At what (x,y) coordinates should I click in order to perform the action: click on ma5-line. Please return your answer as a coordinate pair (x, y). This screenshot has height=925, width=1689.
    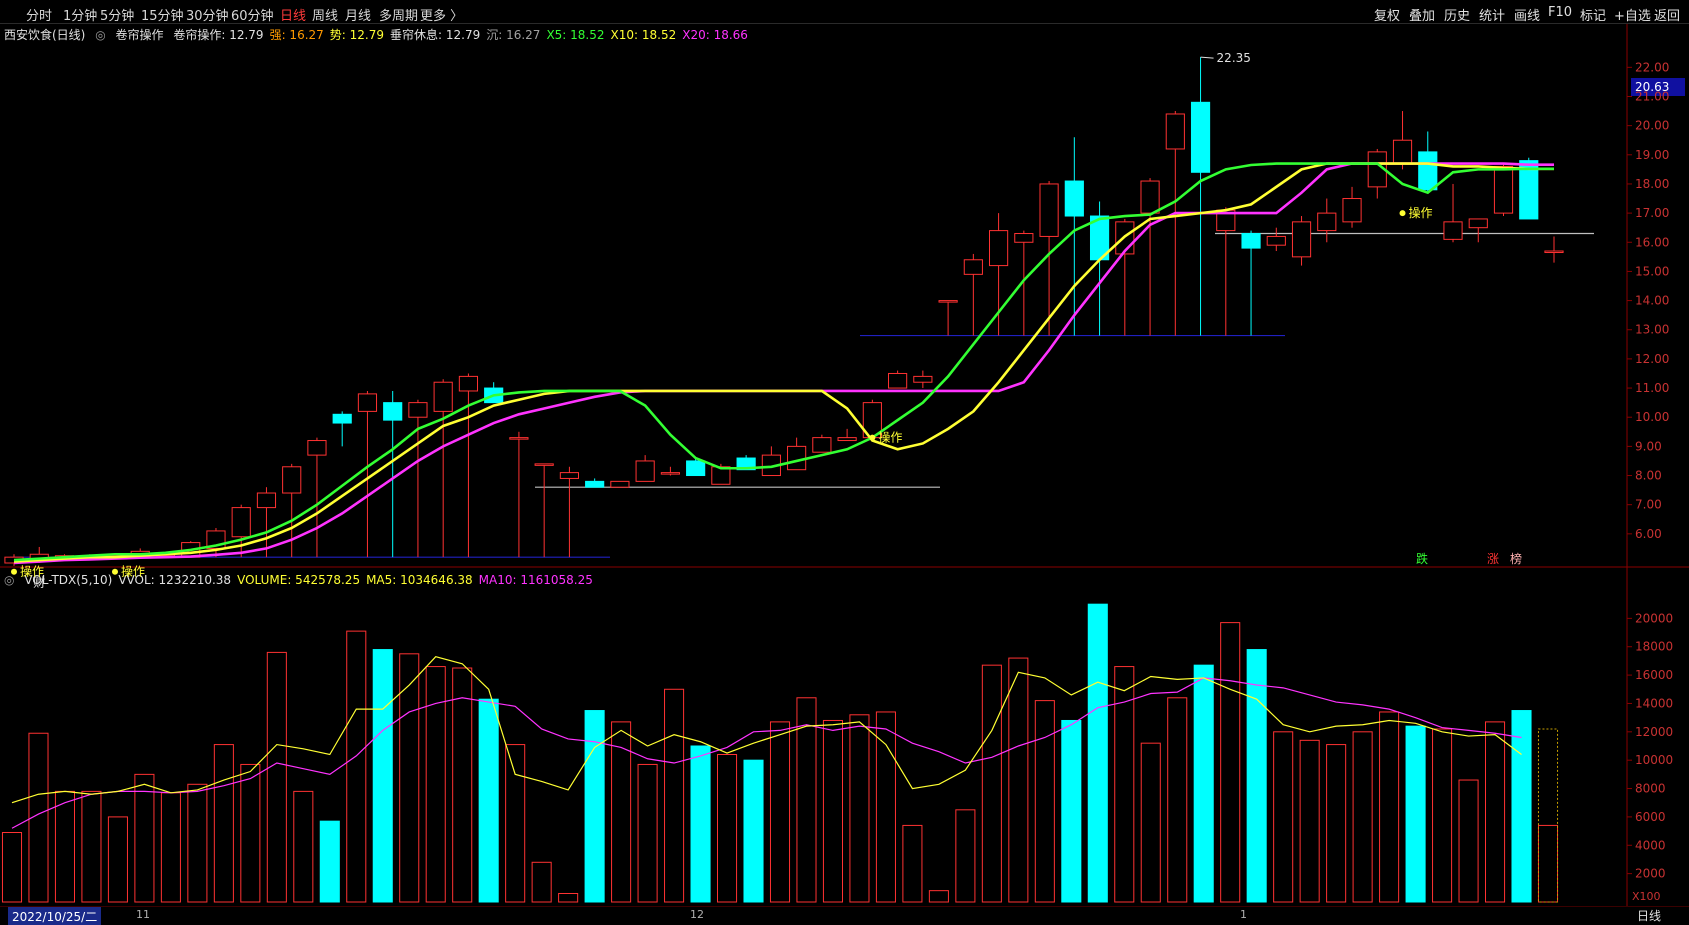
    Looking at the image, I should click on (766, 729).